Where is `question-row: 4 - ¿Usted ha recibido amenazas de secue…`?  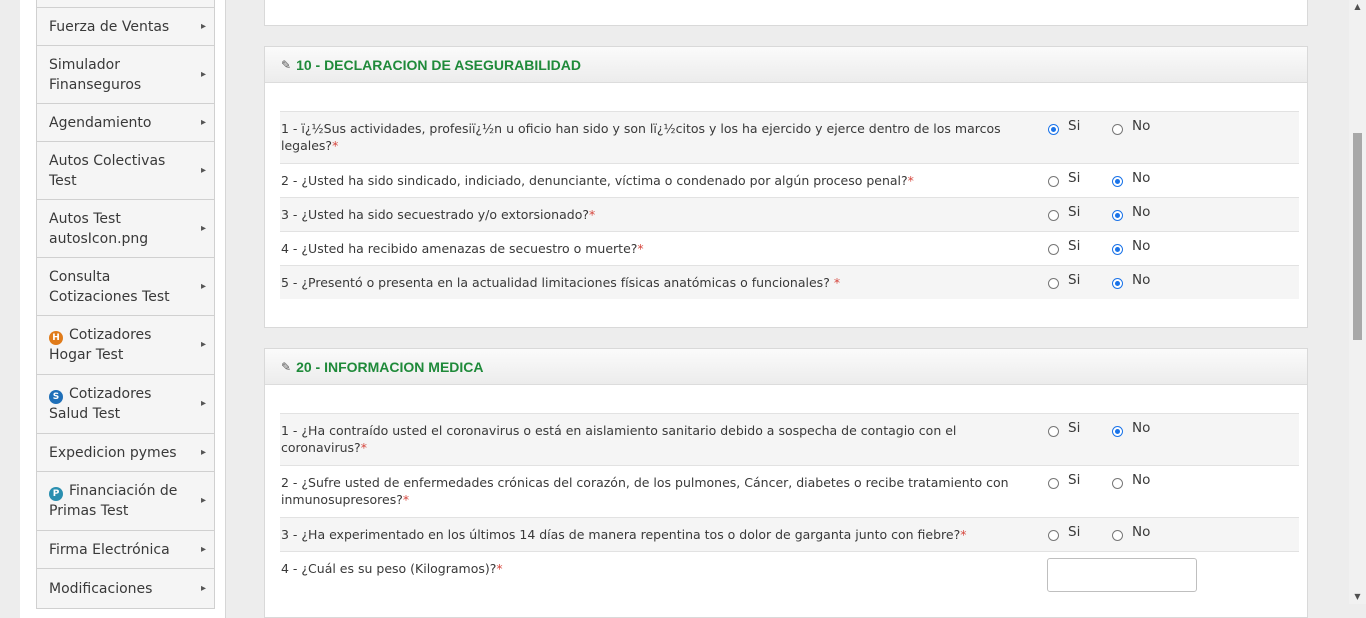
question-row: 4 - ¿Usted ha recibido amenazas de secue… is located at coordinates (789, 248).